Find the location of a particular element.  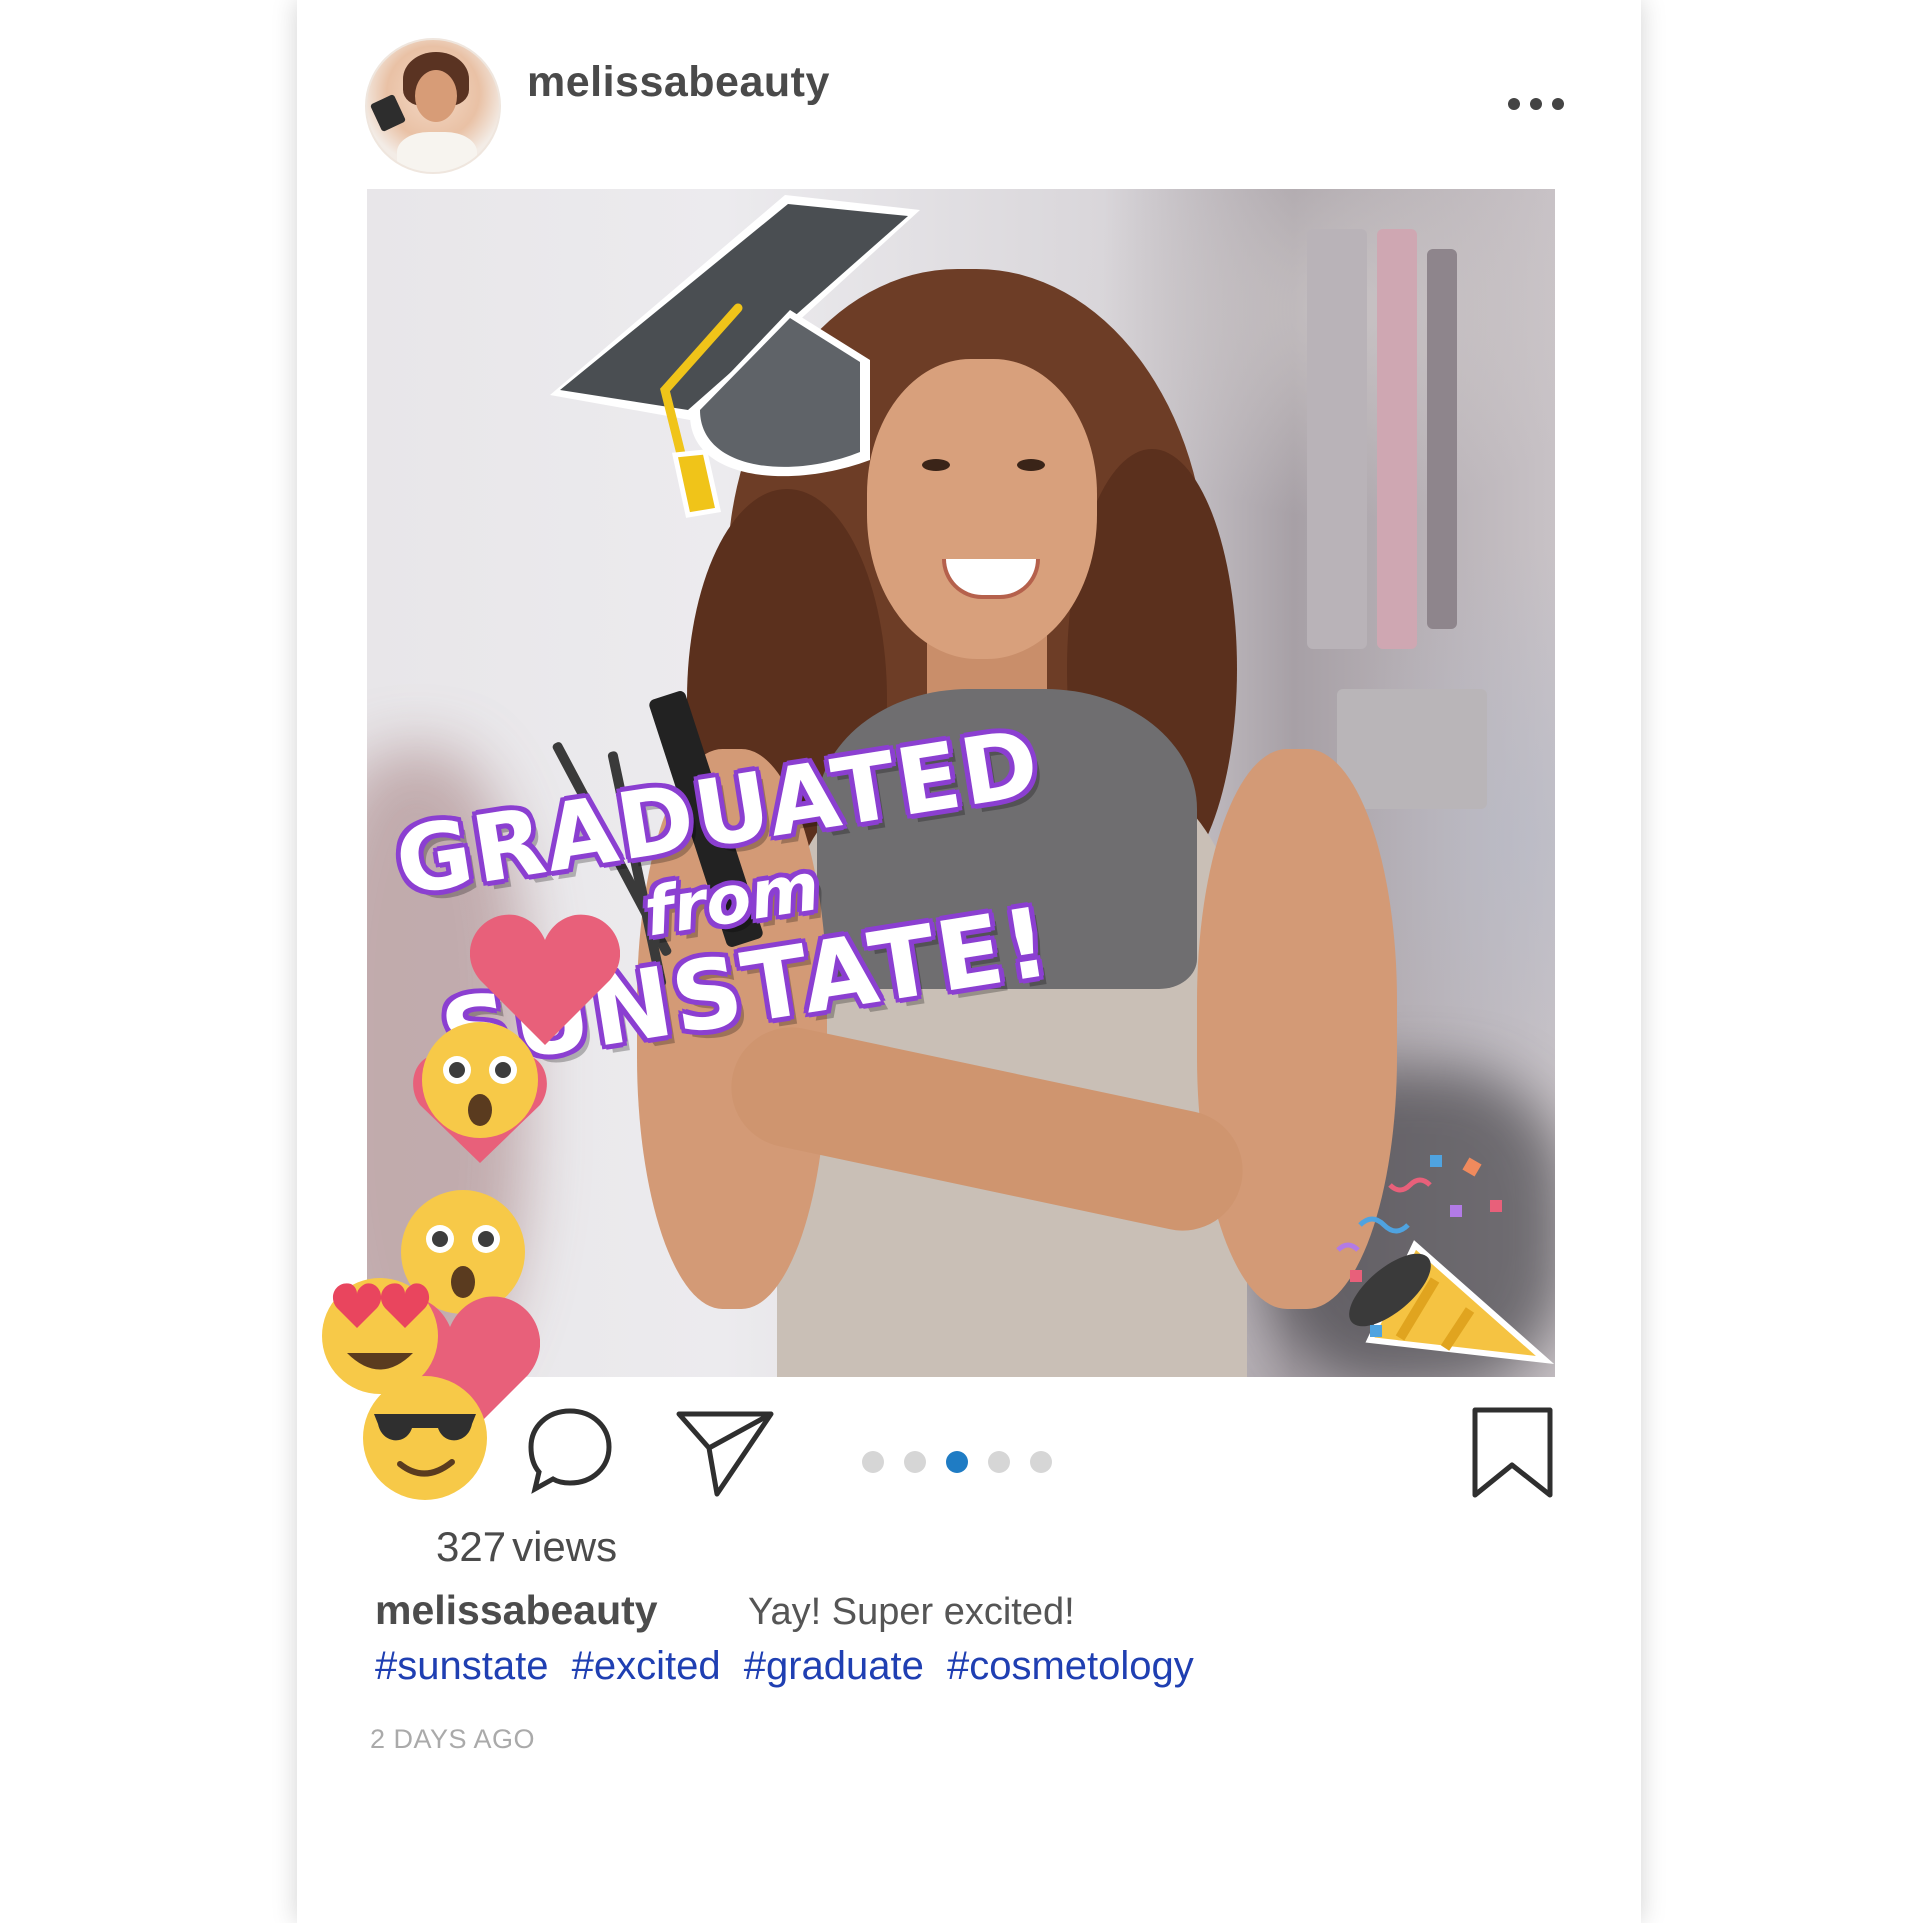

views-count: 327 views is located at coordinates (526, 1547).